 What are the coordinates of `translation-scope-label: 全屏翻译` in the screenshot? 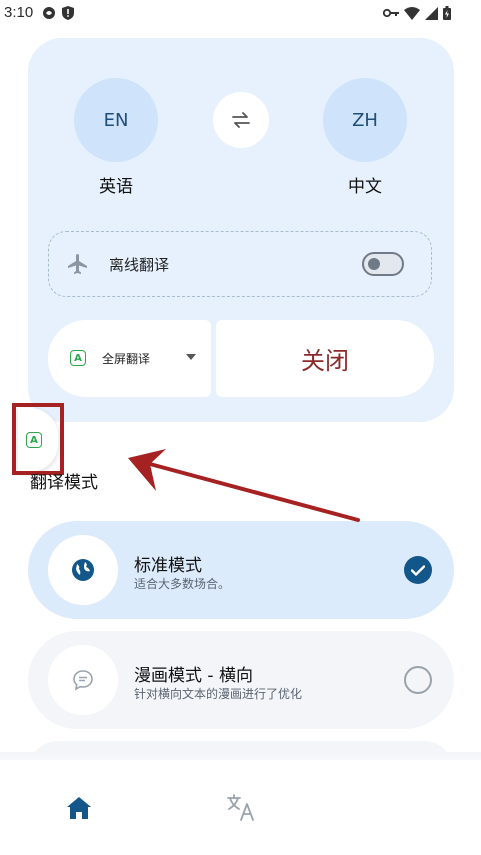 It's located at (126, 359).